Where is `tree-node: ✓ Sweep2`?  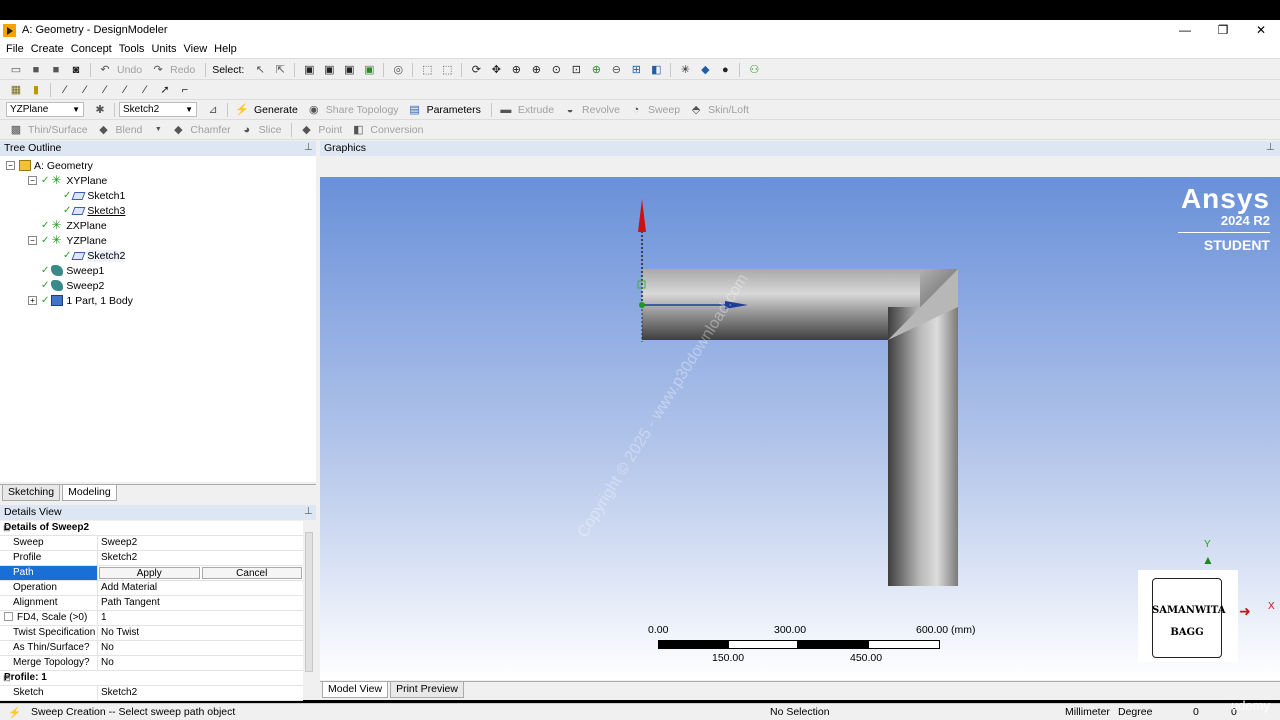
tree-node: ✓ Sweep2 is located at coordinates (66, 285).